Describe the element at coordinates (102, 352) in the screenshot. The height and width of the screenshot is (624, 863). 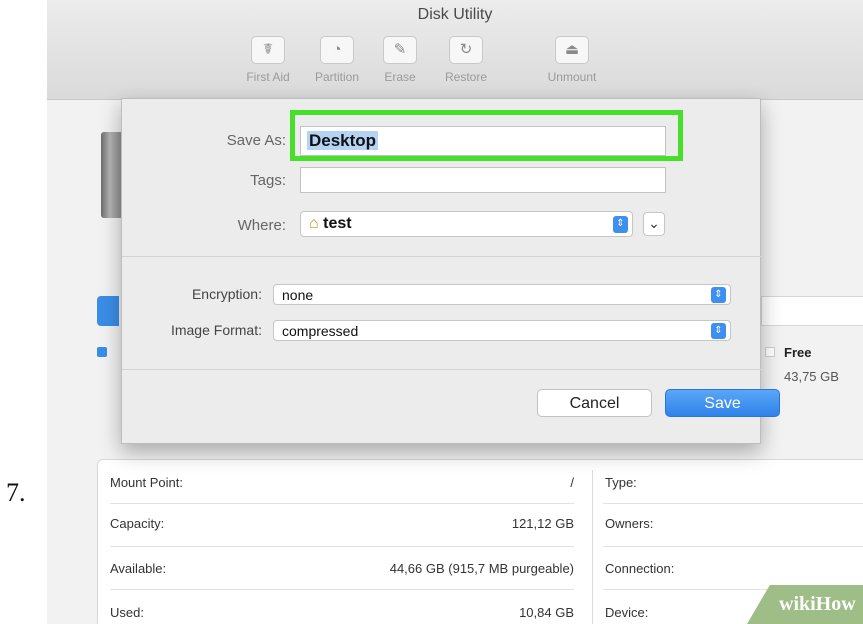
I see `used-legend-swatch` at that location.